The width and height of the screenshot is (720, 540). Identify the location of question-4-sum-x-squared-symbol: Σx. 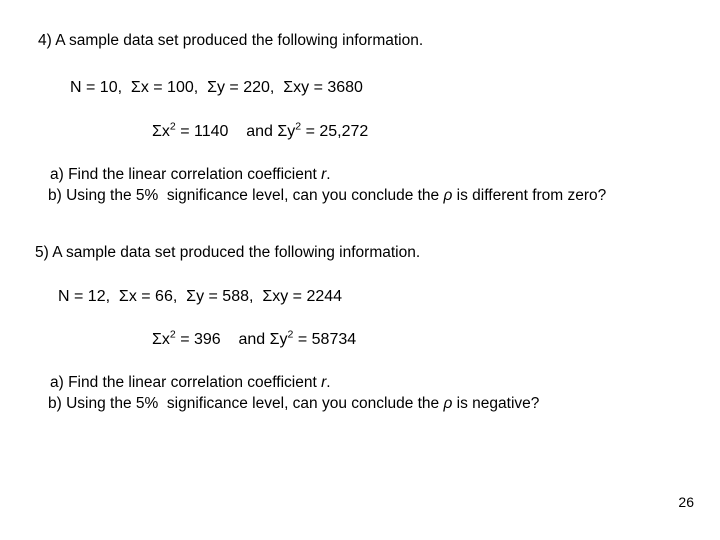
(161, 131).